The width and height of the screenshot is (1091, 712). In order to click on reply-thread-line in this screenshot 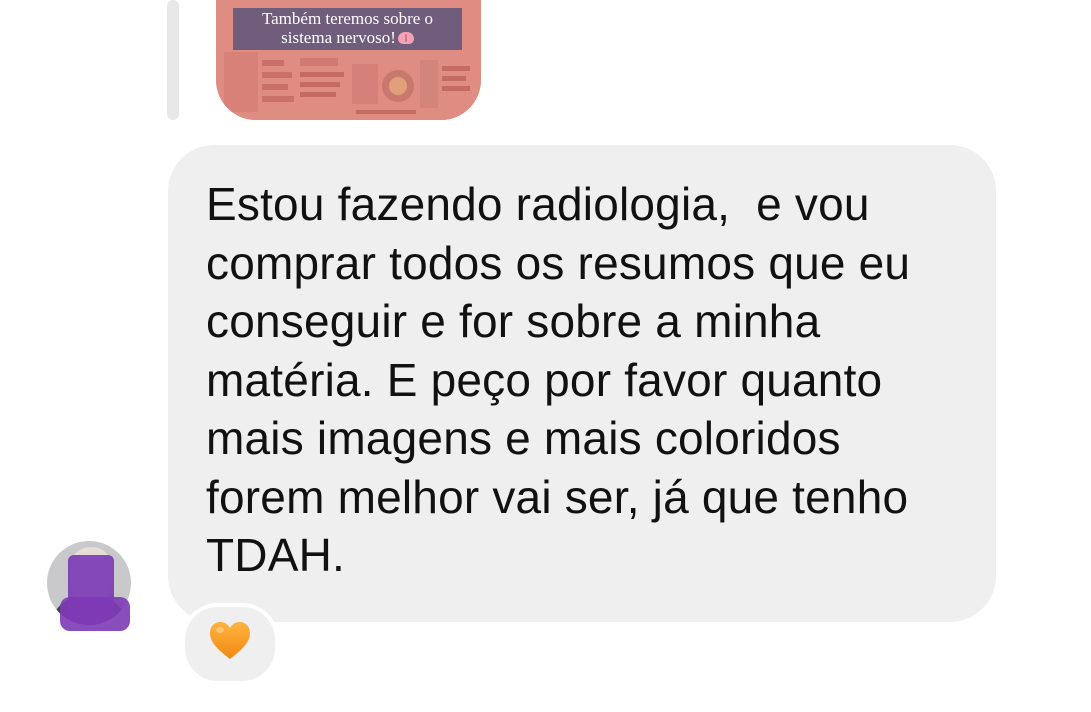, I will do `click(173, 60)`.